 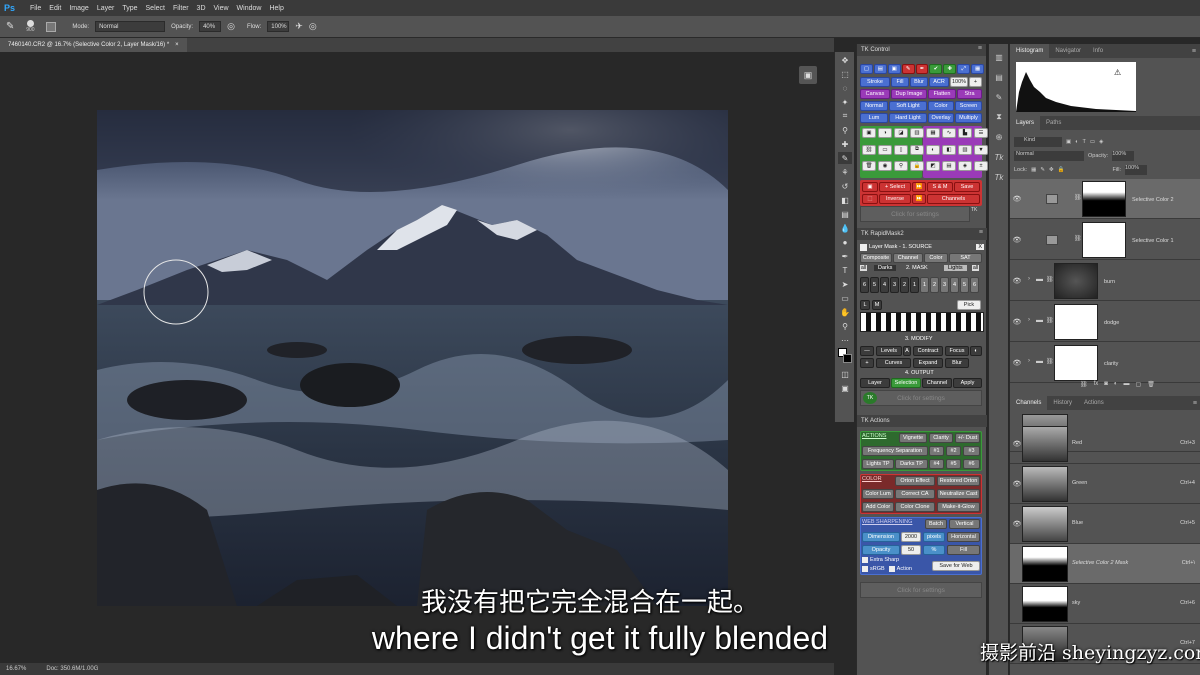 What do you see at coordinates (55, 8) in the screenshot?
I see `menu-edit: Edit` at bounding box center [55, 8].